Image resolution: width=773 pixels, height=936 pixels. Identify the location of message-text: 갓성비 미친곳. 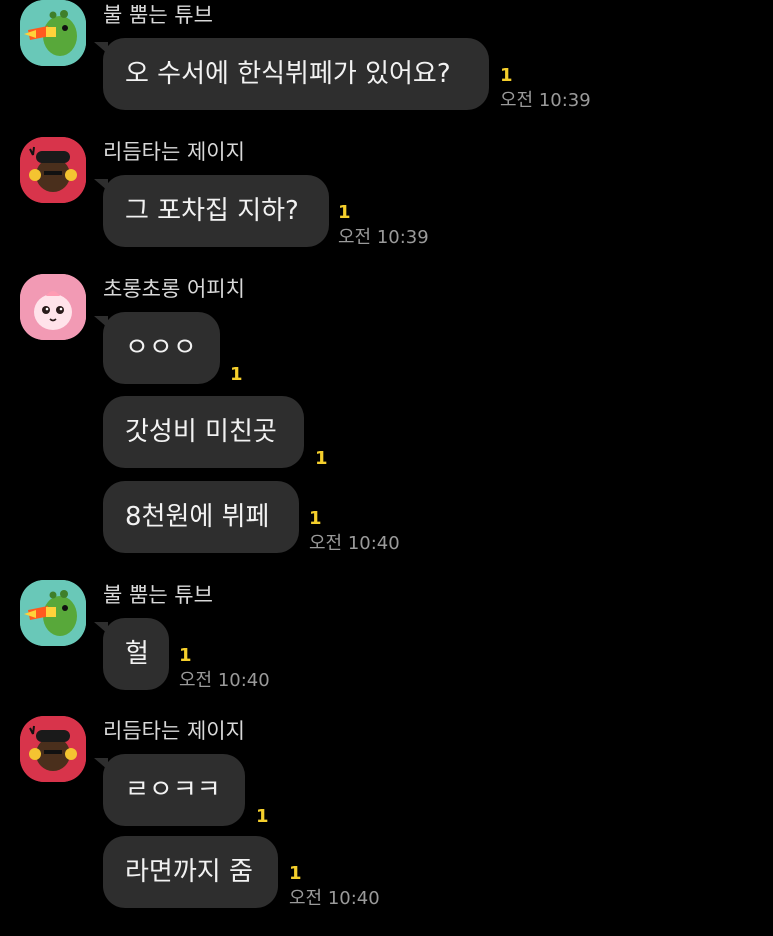
(201, 432).